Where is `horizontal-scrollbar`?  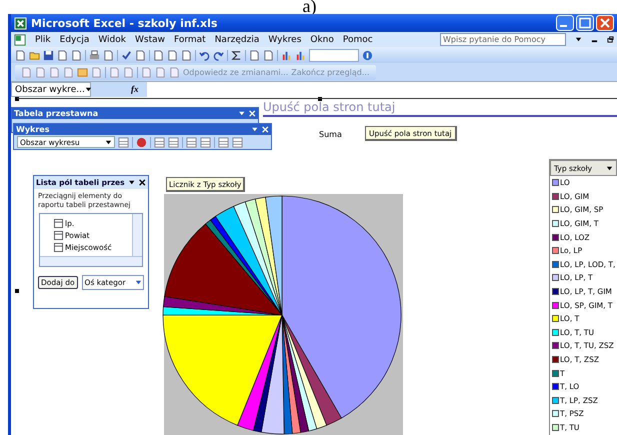 horizontal-scrollbar is located at coordinates (91, 261).